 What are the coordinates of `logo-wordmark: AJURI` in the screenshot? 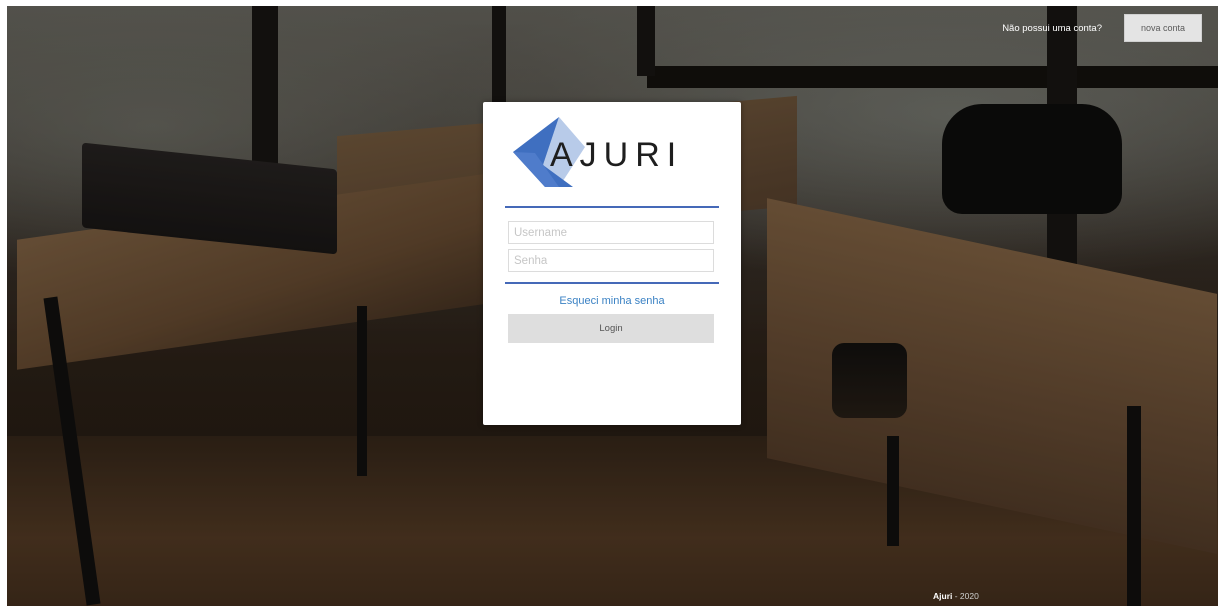 It's located at (617, 155).